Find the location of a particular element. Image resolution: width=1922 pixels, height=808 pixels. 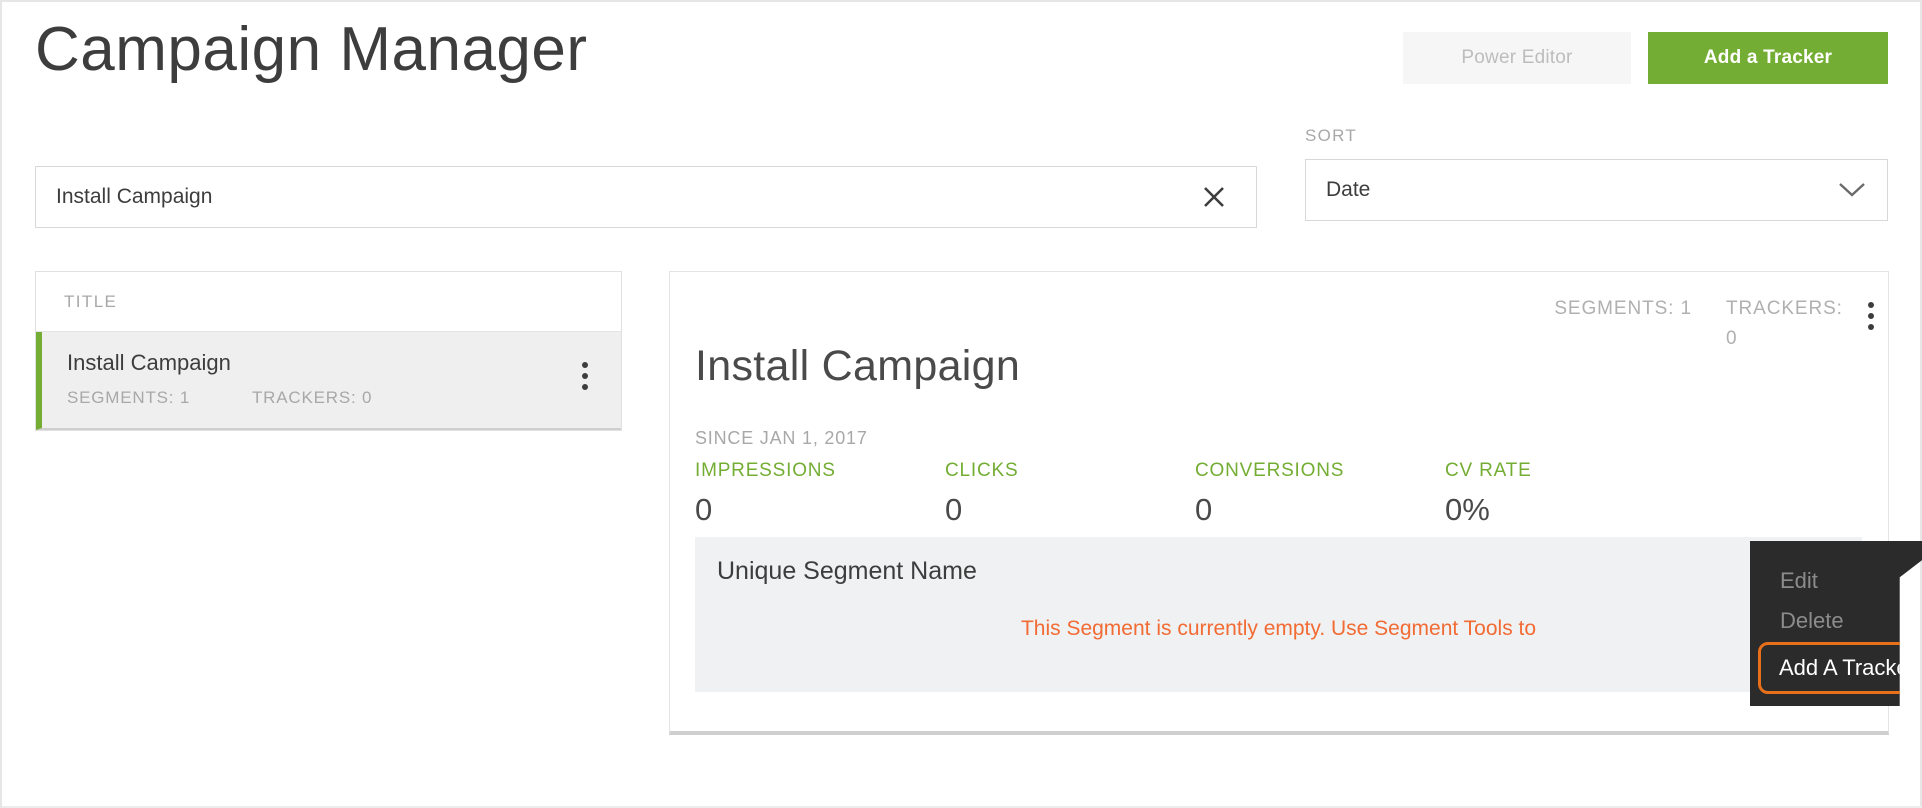

search-input is located at coordinates (611, 197).